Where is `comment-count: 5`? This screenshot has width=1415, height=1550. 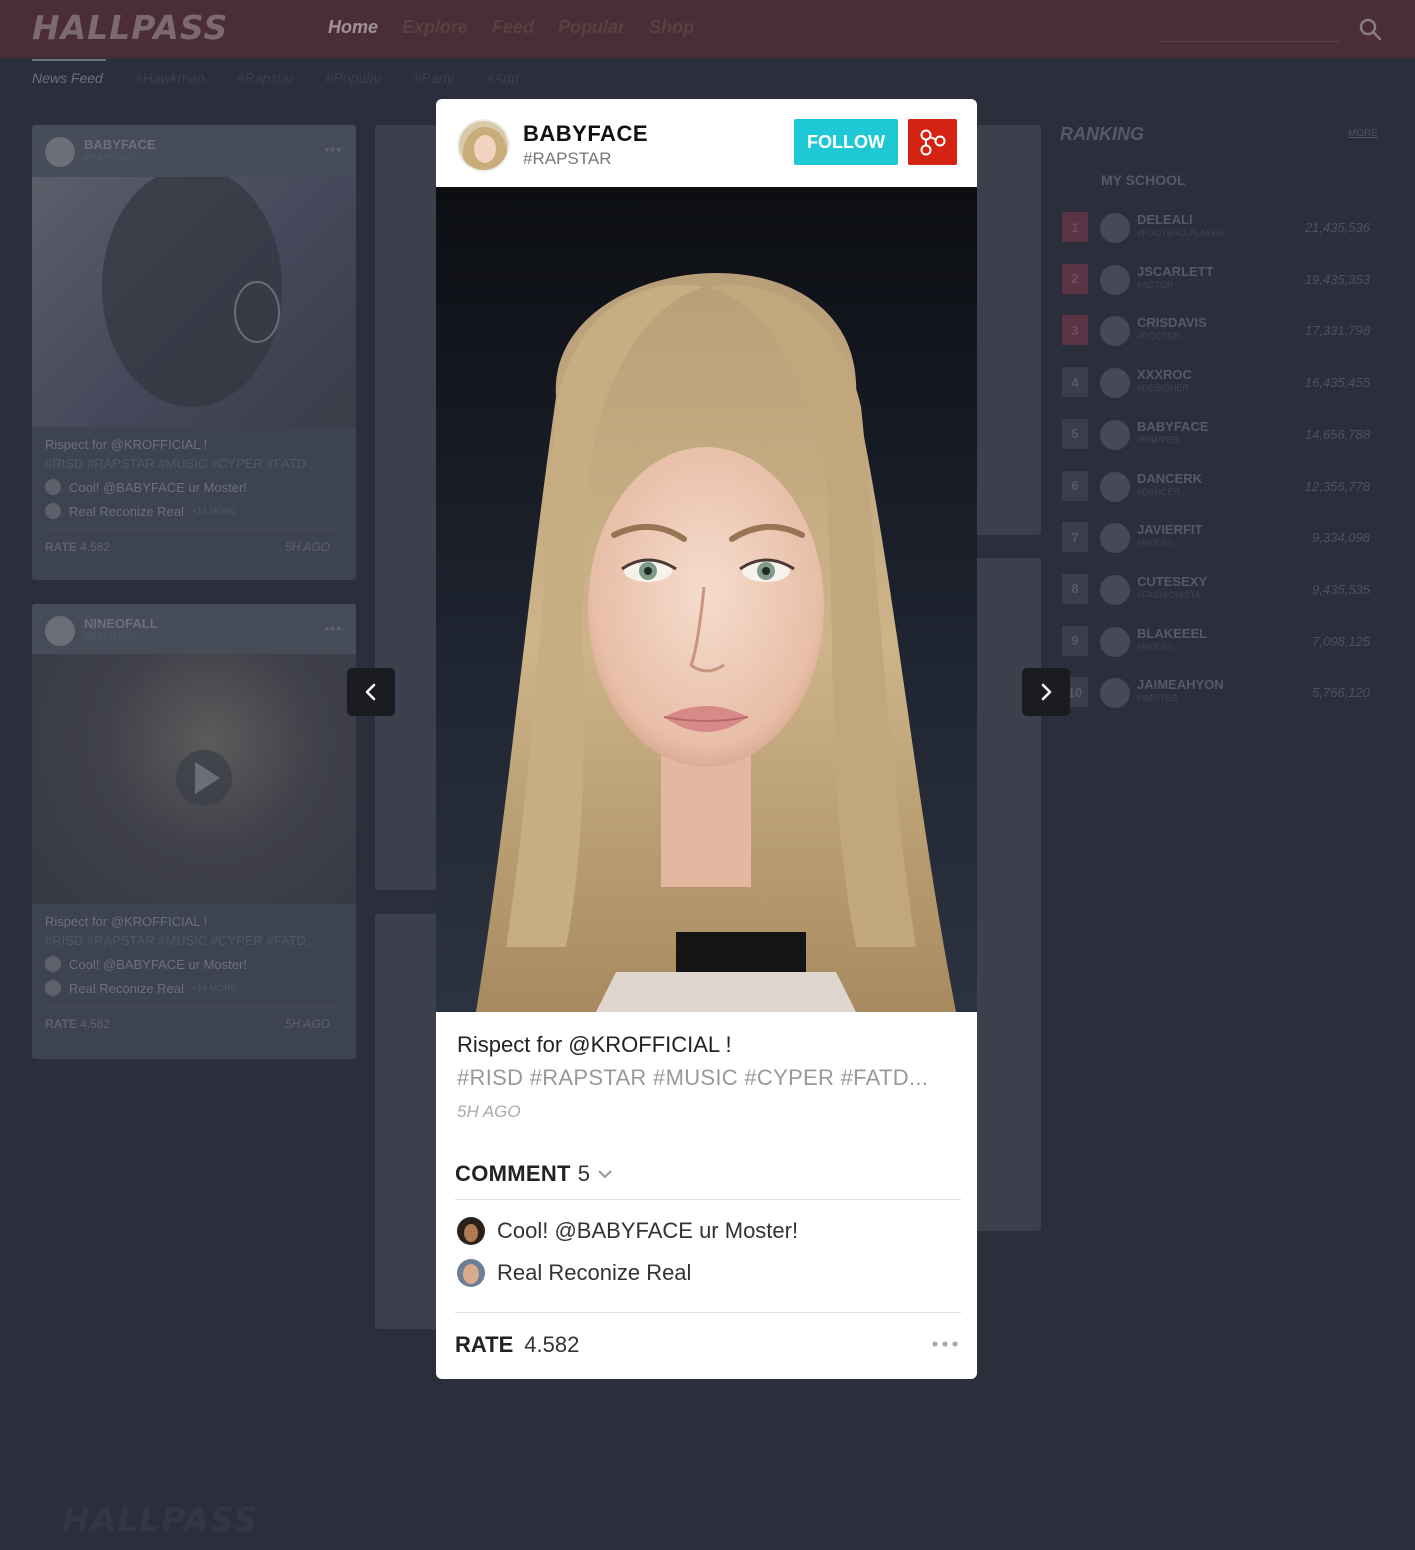
comment-count: 5 is located at coordinates (584, 1173).